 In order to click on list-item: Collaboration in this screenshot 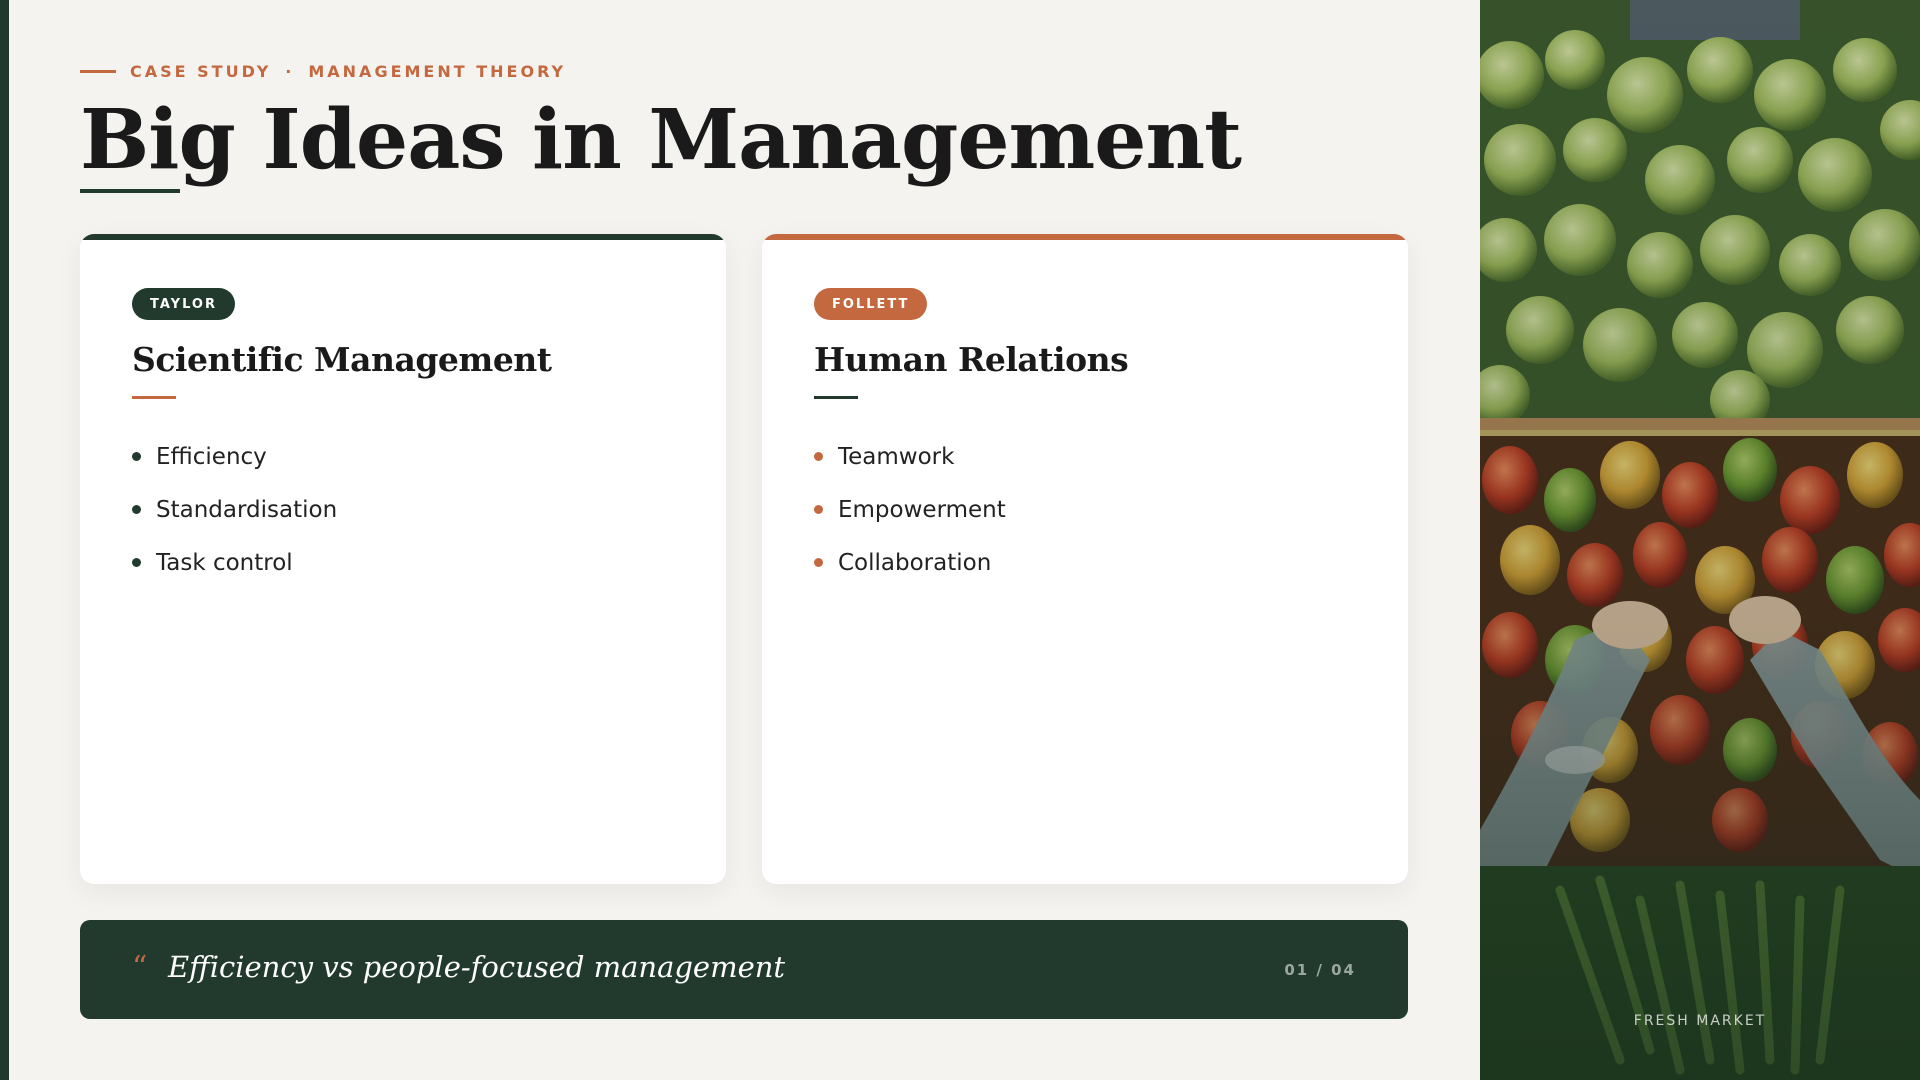, I will do `click(910, 562)`.